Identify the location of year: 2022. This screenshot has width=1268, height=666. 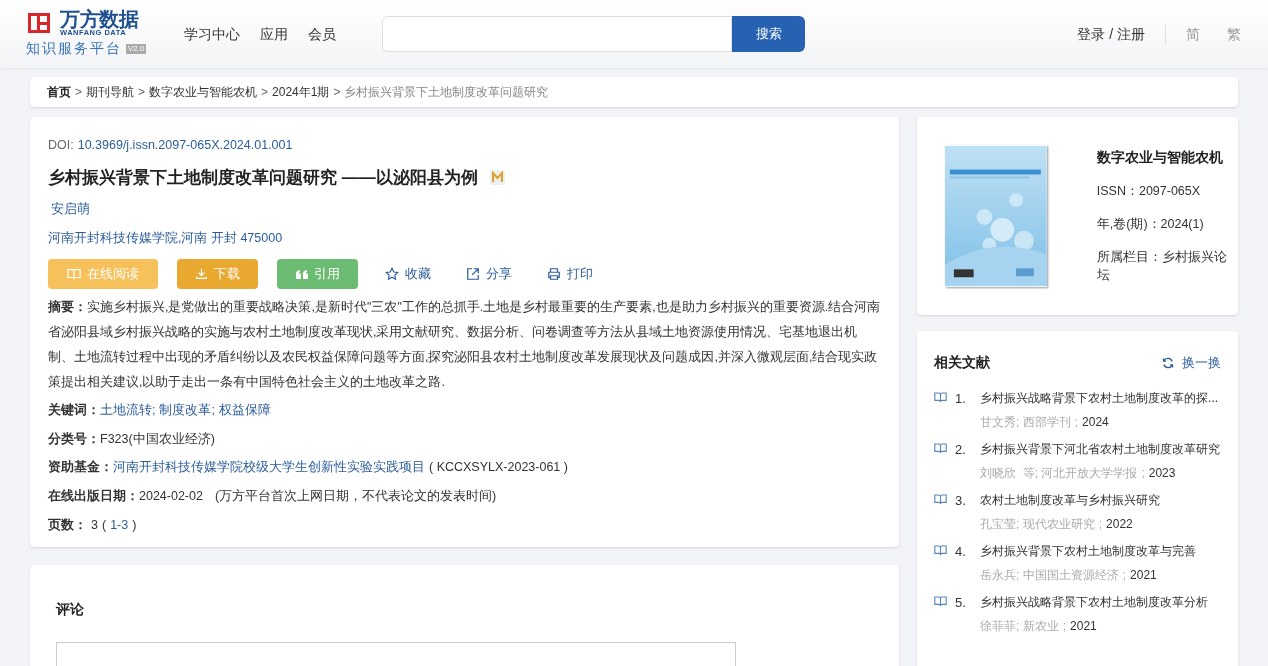
(1119, 524).